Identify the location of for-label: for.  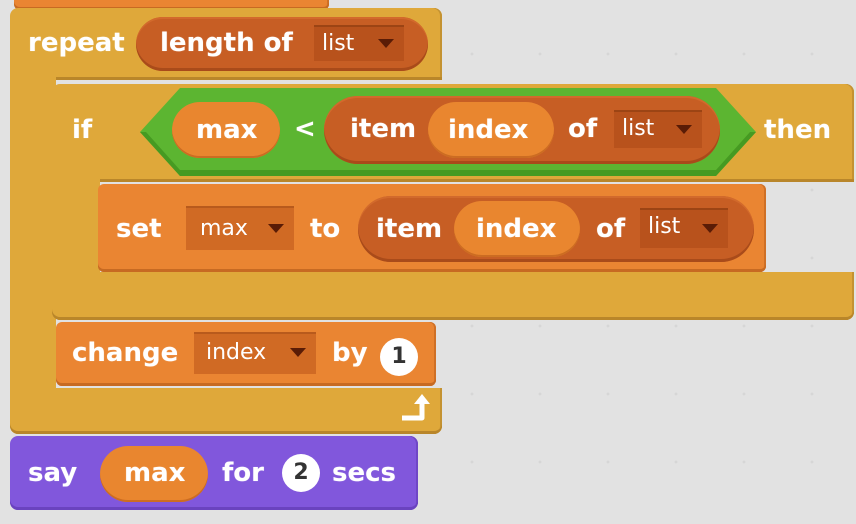
(243, 473).